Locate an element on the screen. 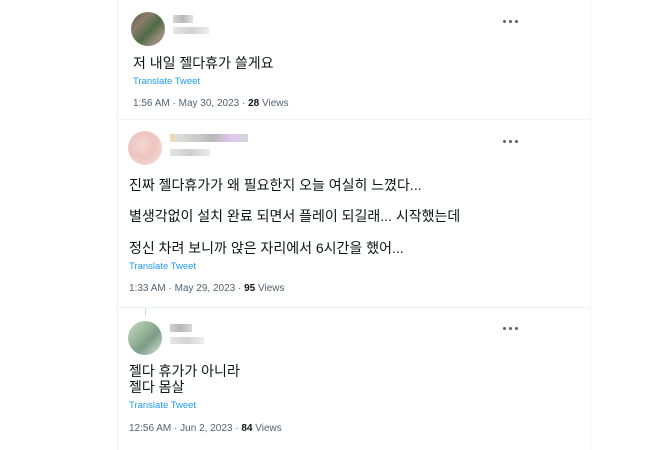 The width and height of the screenshot is (650, 450). tweet-text-line: 젤다 몸살 is located at coordinates (157, 387).